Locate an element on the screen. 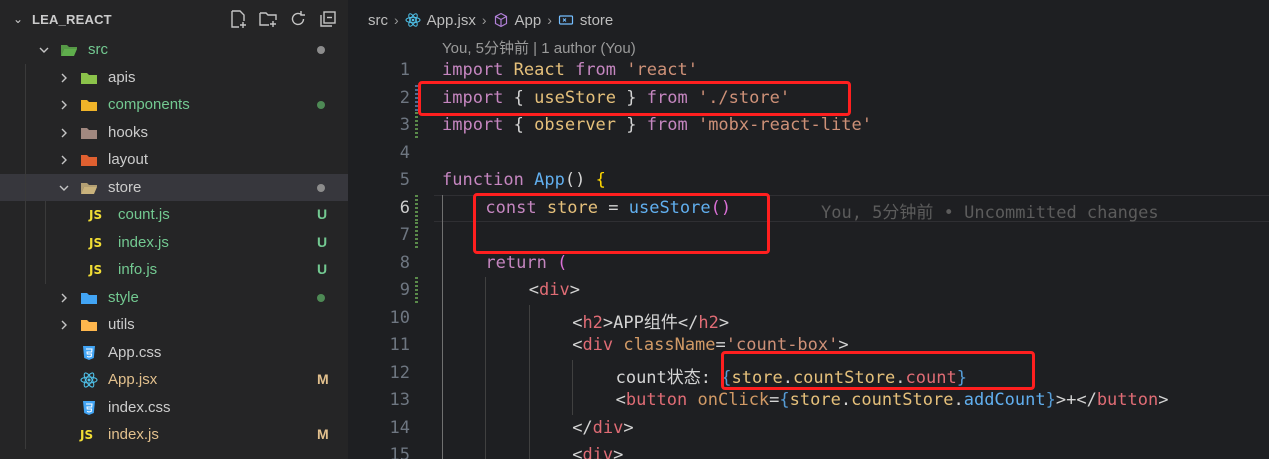 The height and width of the screenshot is (459, 1269). code-token: observer is located at coordinates (575, 125).